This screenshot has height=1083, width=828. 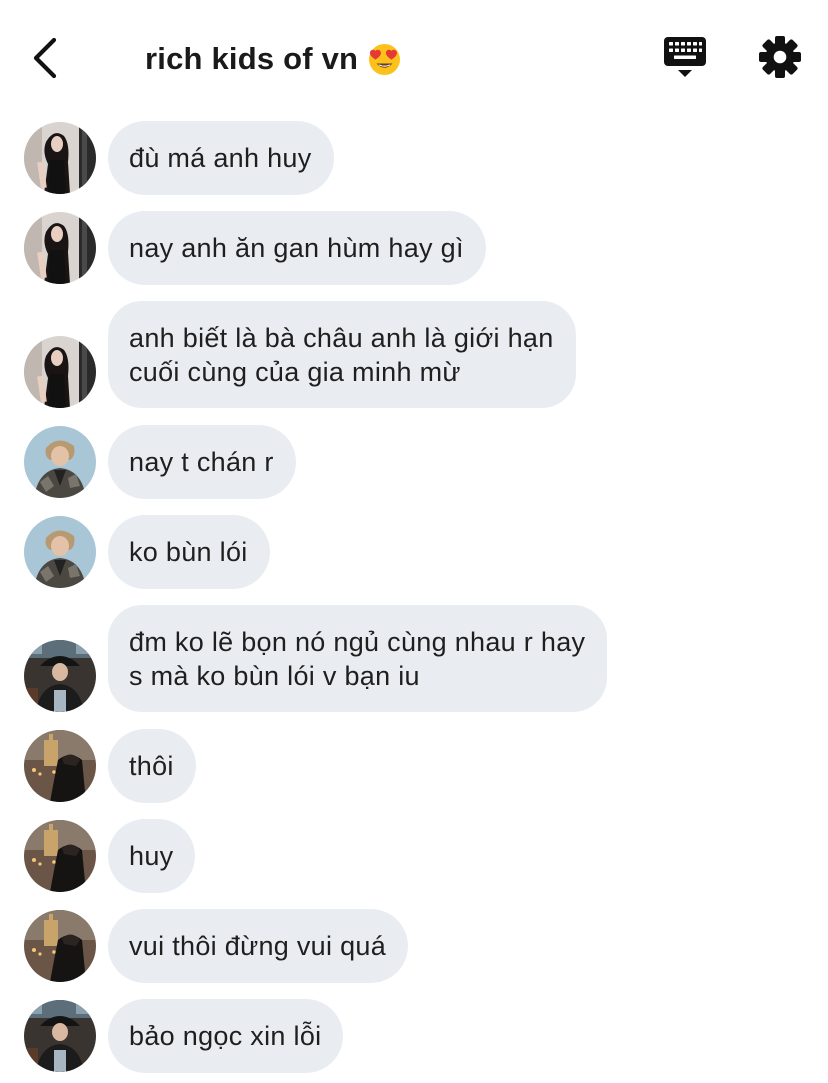 I want to click on heart-eyes-emoji-icon, so click(x=385, y=59).